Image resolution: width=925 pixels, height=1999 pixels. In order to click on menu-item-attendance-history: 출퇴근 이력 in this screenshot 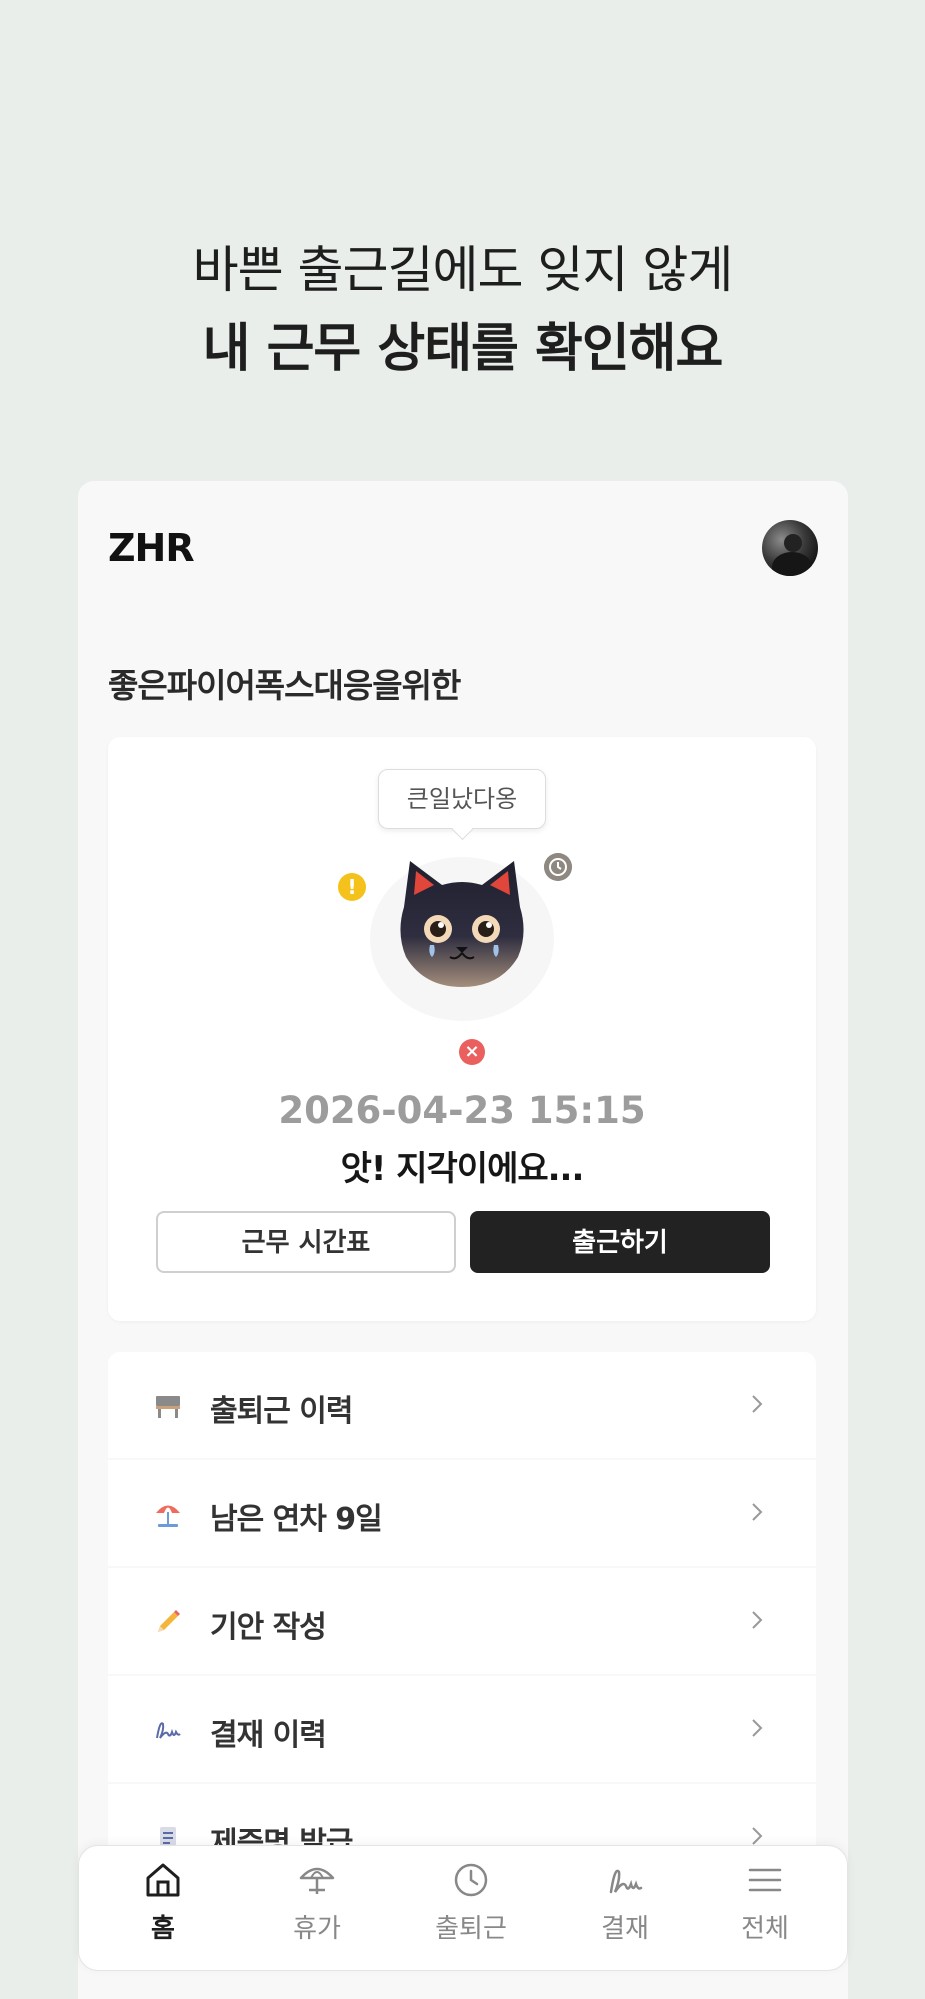, I will do `click(462, 1405)`.